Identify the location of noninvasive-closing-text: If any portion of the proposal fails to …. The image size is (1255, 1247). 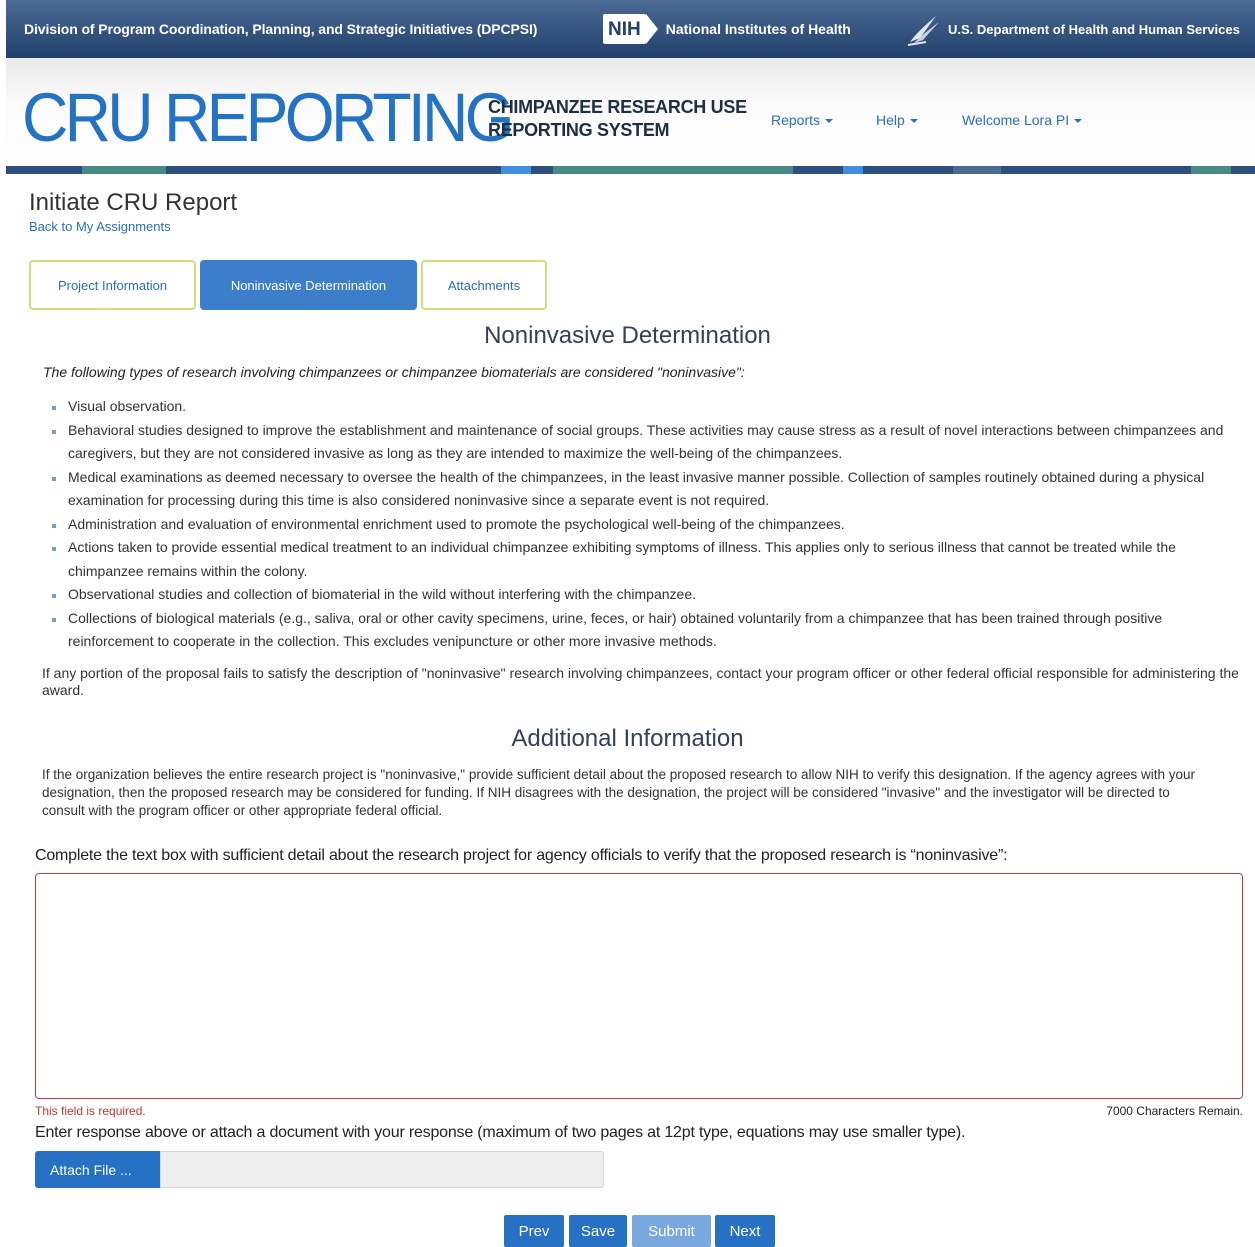
(640, 681).